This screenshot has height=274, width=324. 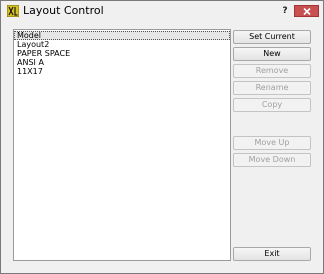 I want to click on new-button: New, so click(x=272, y=54).